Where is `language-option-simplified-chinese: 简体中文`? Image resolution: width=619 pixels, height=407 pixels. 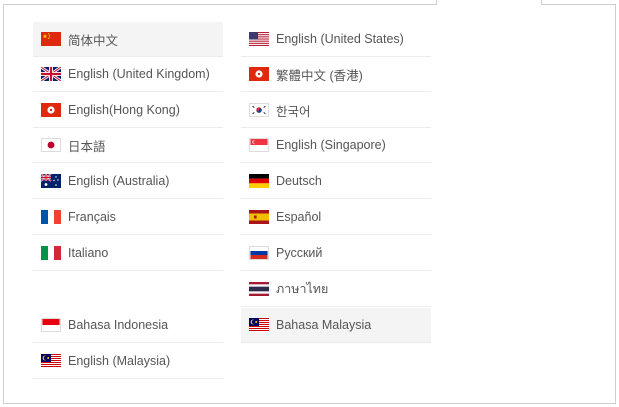
language-option-simplified-chinese: 简体中文 is located at coordinates (128, 39).